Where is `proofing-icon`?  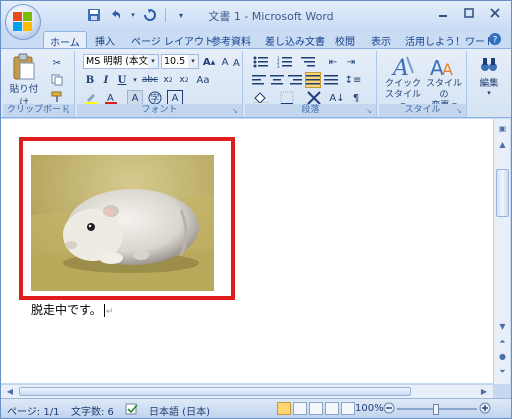 proofing-icon is located at coordinates (132, 410).